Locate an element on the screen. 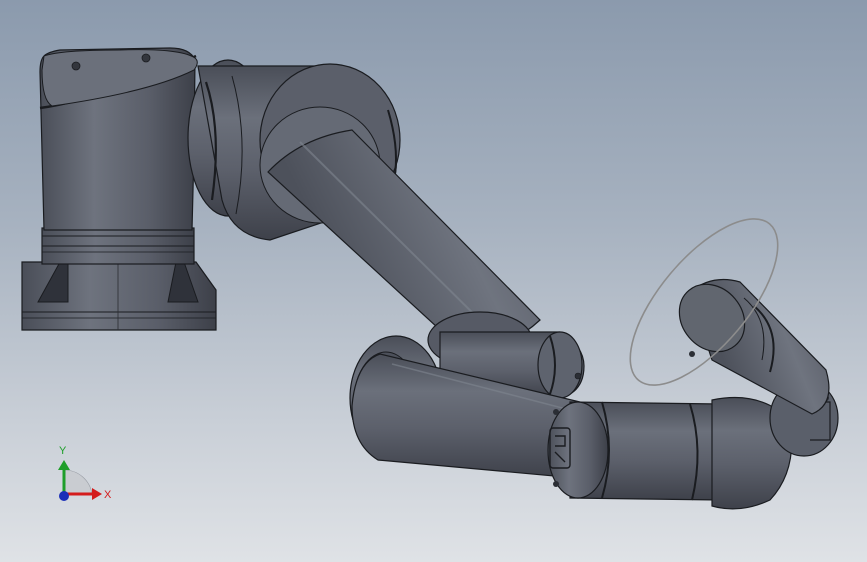 Image resolution: width=867 pixels, height=562 pixels. tool-flange is located at coordinates (748, 343).